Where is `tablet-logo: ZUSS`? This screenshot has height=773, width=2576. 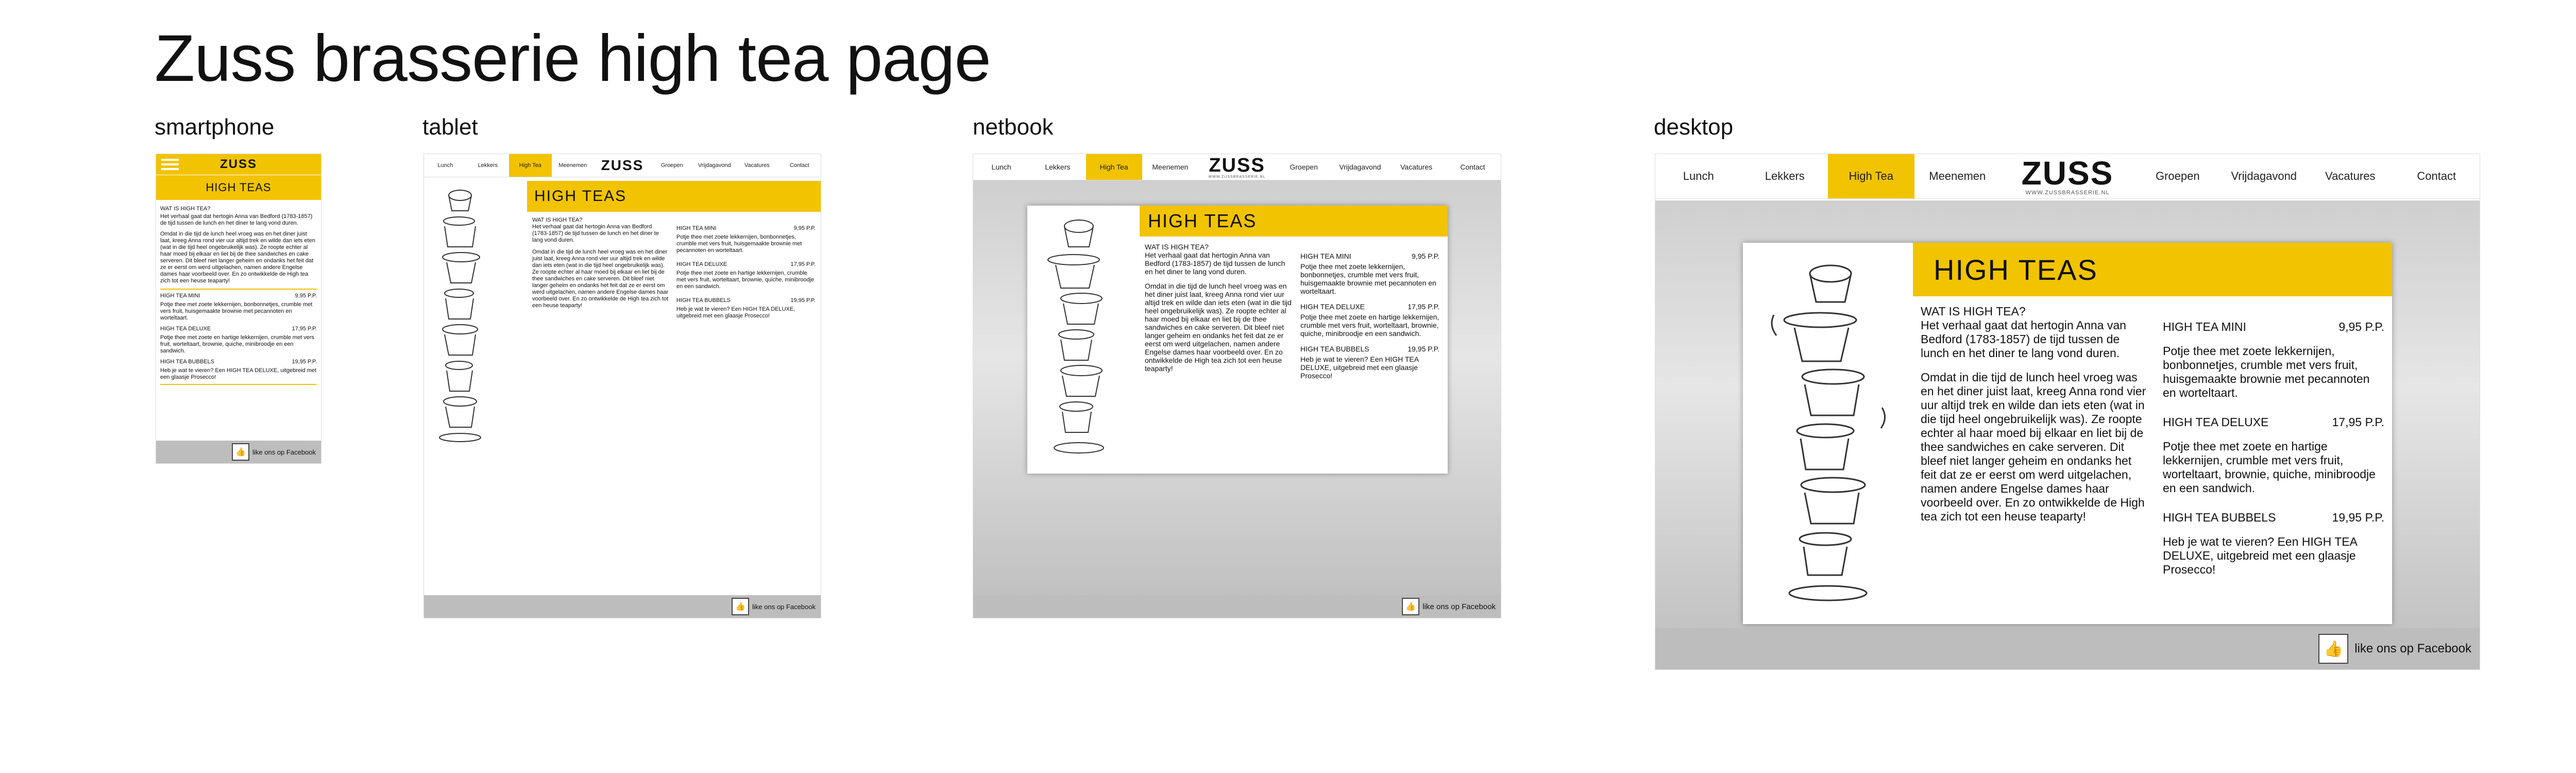
tablet-logo: ZUSS is located at coordinates (622, 165).